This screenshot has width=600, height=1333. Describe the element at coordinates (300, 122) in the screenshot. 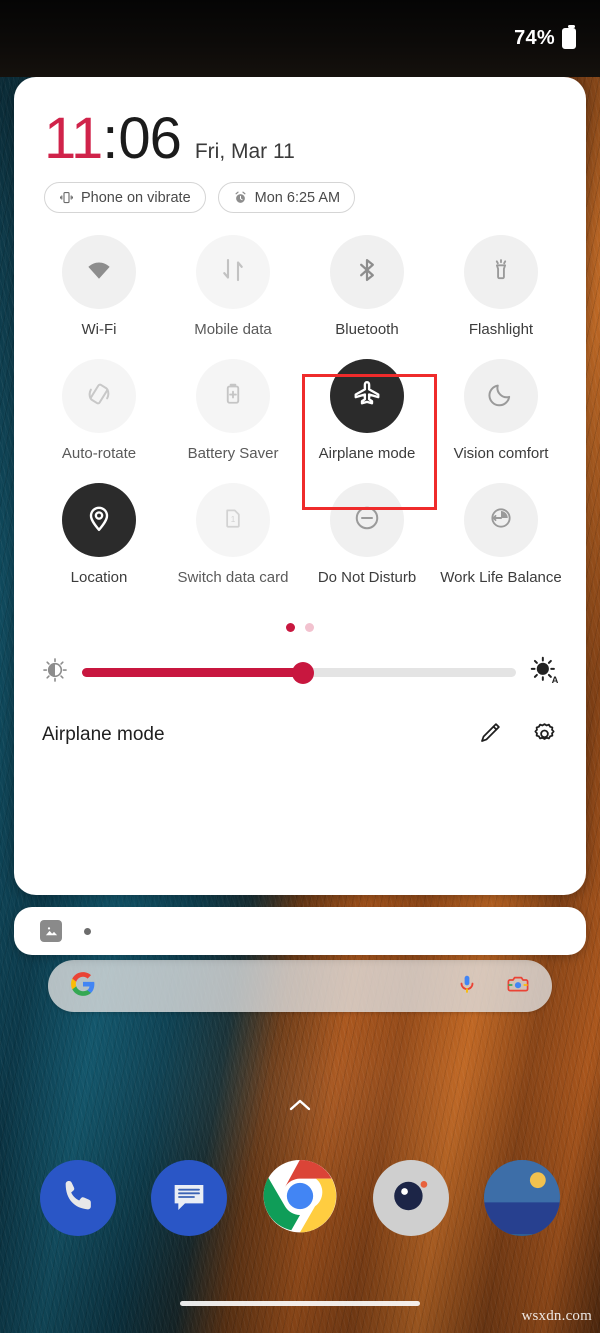

I see `clock-row: 11 : 06 Fri, Mar 11` at that location.